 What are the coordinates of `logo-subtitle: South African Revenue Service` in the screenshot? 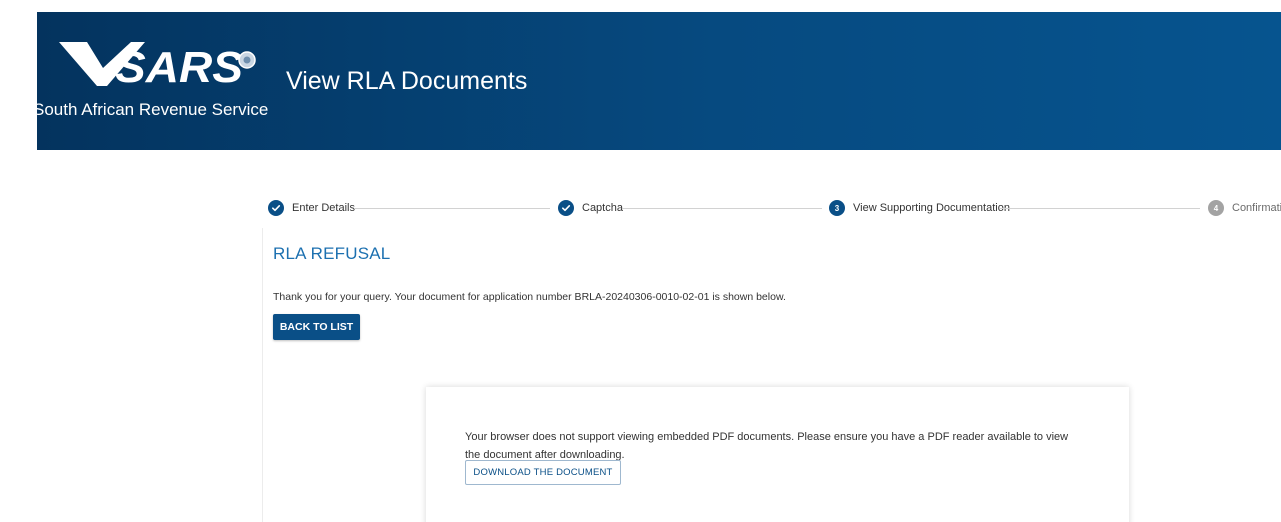 It's located at (151, 109).